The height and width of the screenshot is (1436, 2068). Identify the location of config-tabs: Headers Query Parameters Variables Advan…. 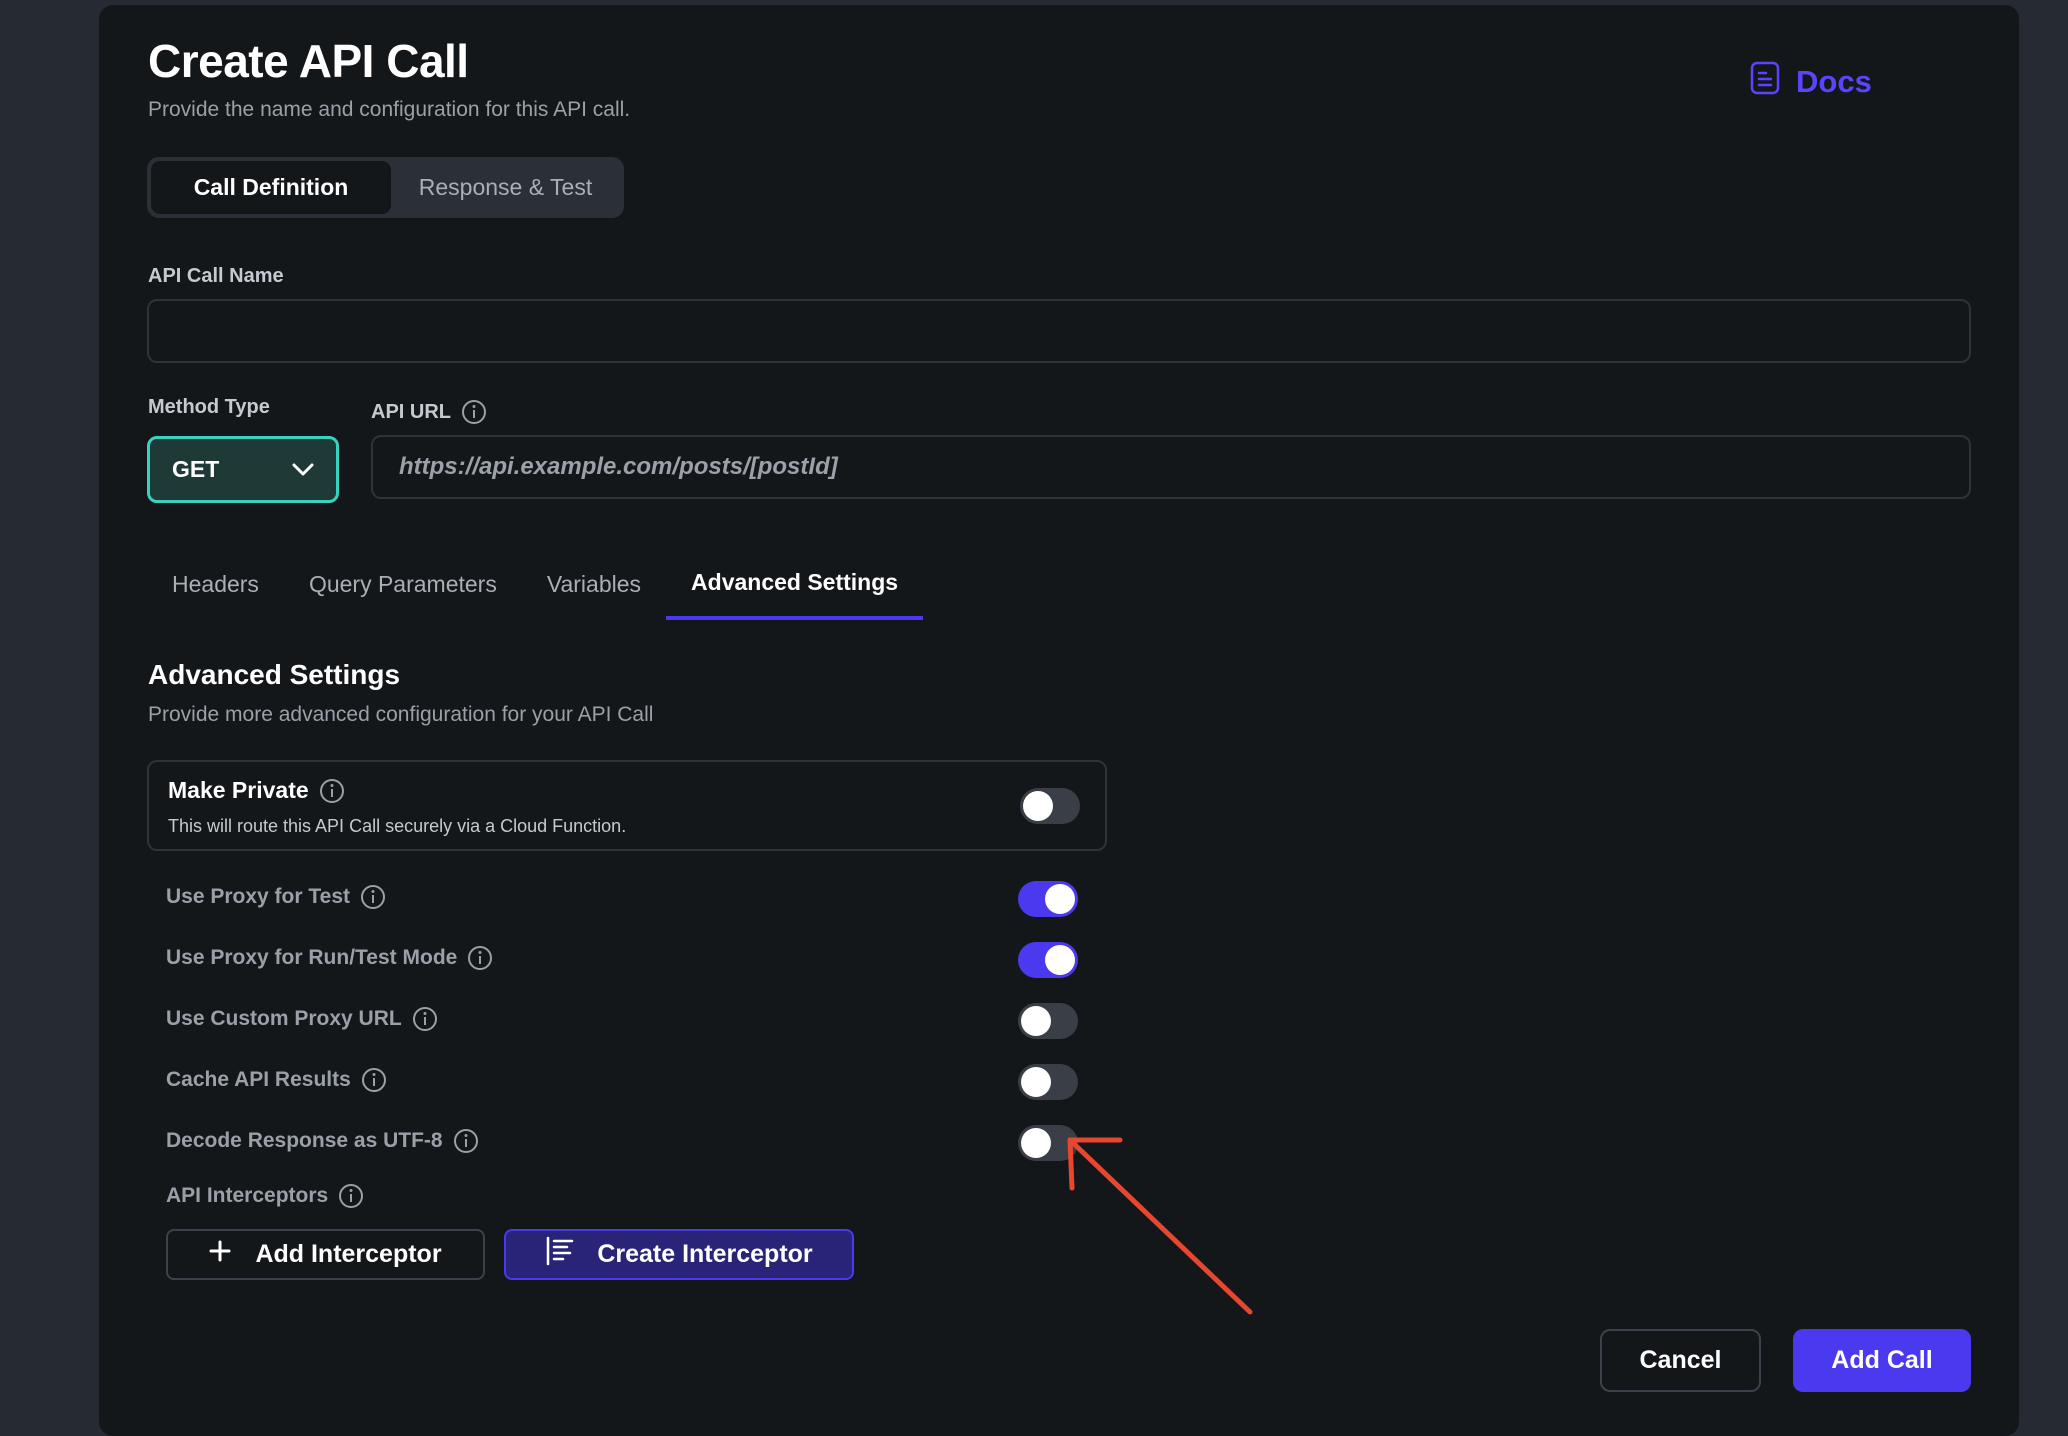
(535, 584).